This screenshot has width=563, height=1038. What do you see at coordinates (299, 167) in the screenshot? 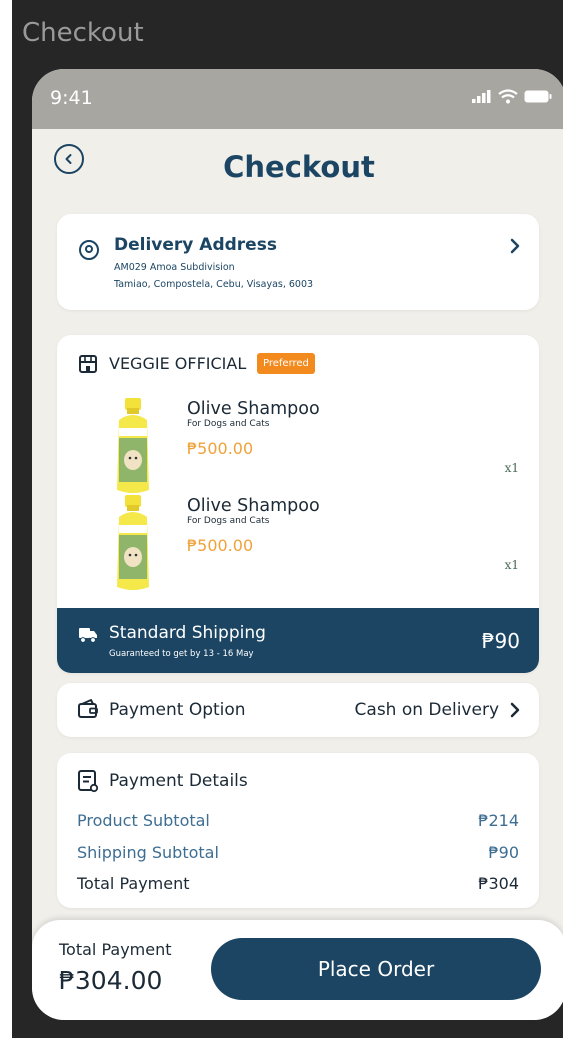
I see `page-title: Checkout` at bounding box center [299, 167].